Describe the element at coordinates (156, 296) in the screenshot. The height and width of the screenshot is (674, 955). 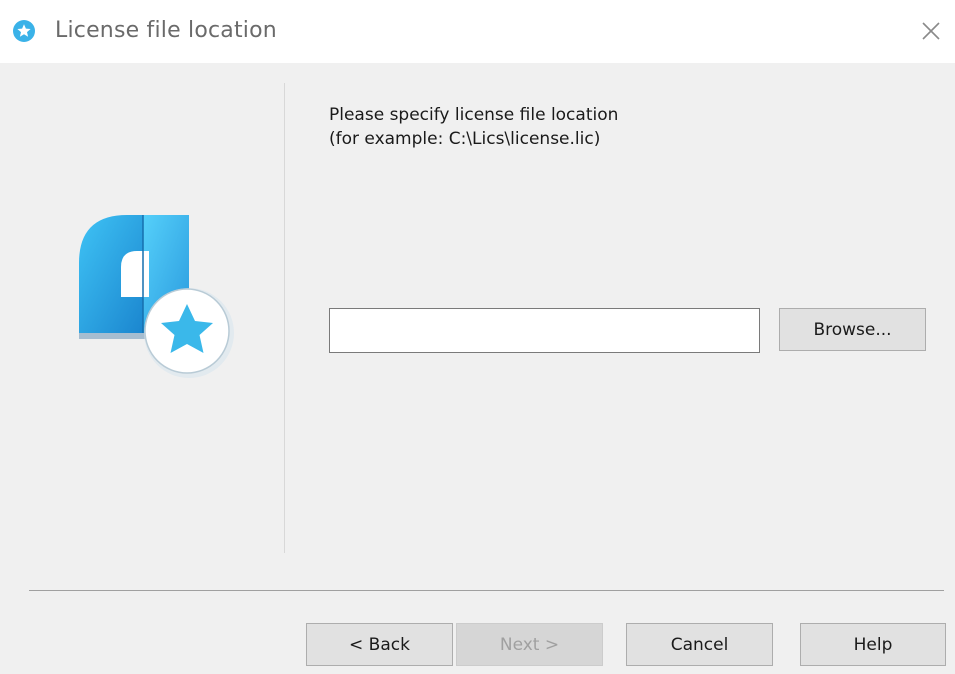
I see `license-logo-icon` at that location.